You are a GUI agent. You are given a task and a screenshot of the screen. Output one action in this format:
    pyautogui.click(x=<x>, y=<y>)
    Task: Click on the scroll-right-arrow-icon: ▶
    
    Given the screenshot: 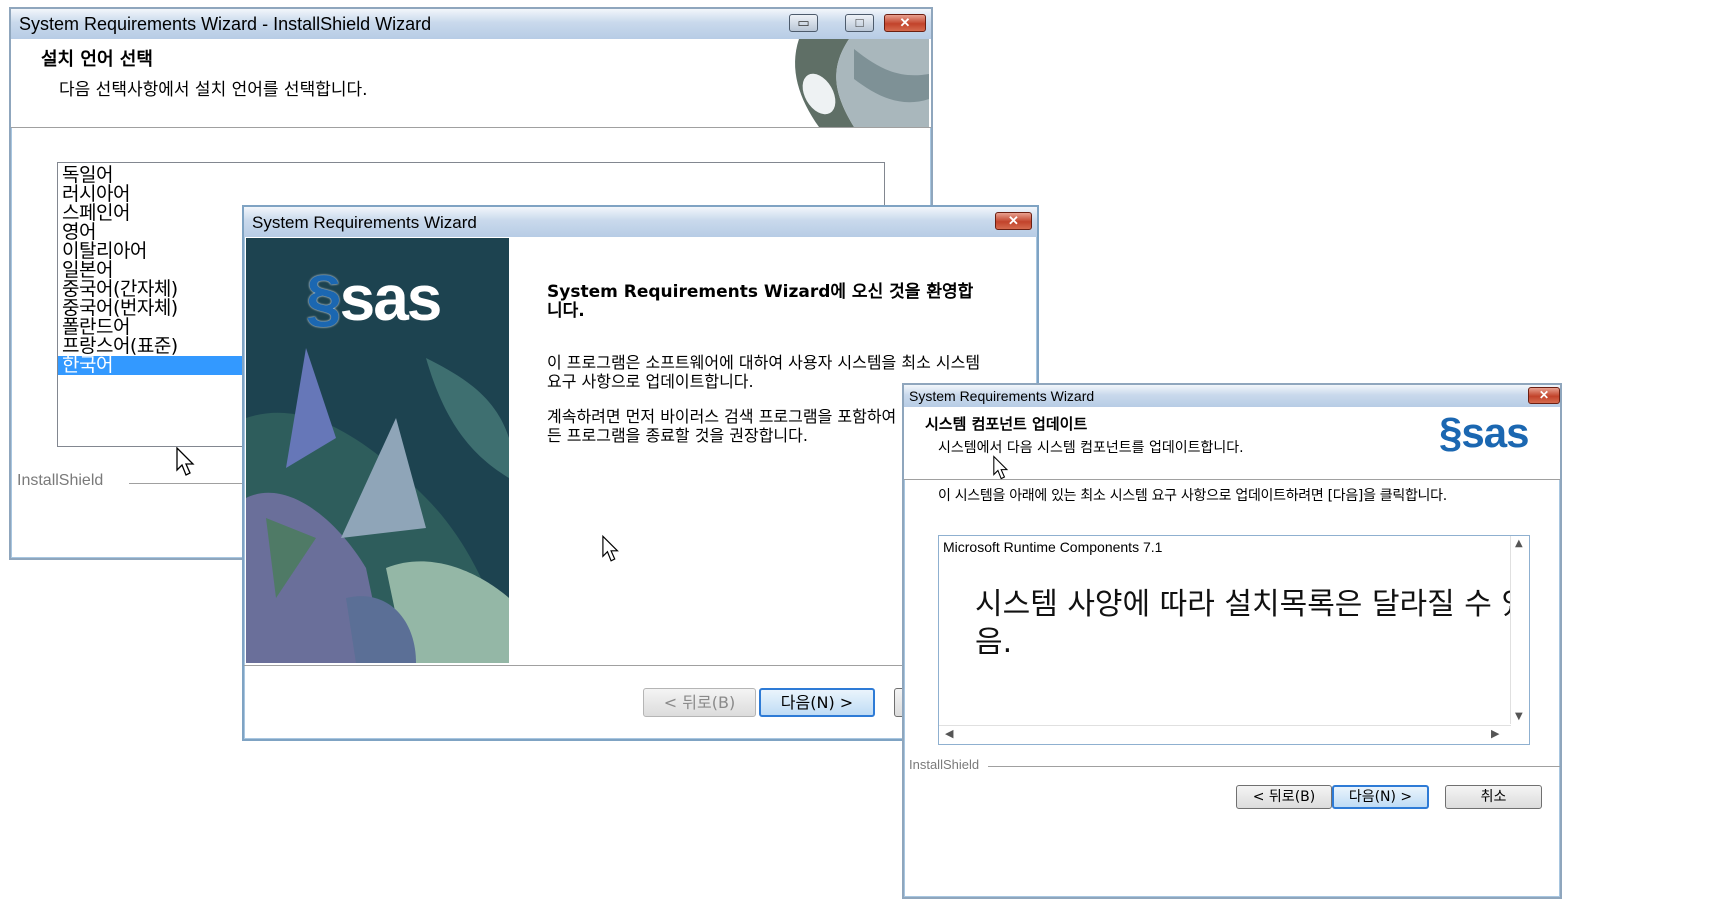 What is the action you would take?
    pyautogui.click(x=1495, y=733)
    